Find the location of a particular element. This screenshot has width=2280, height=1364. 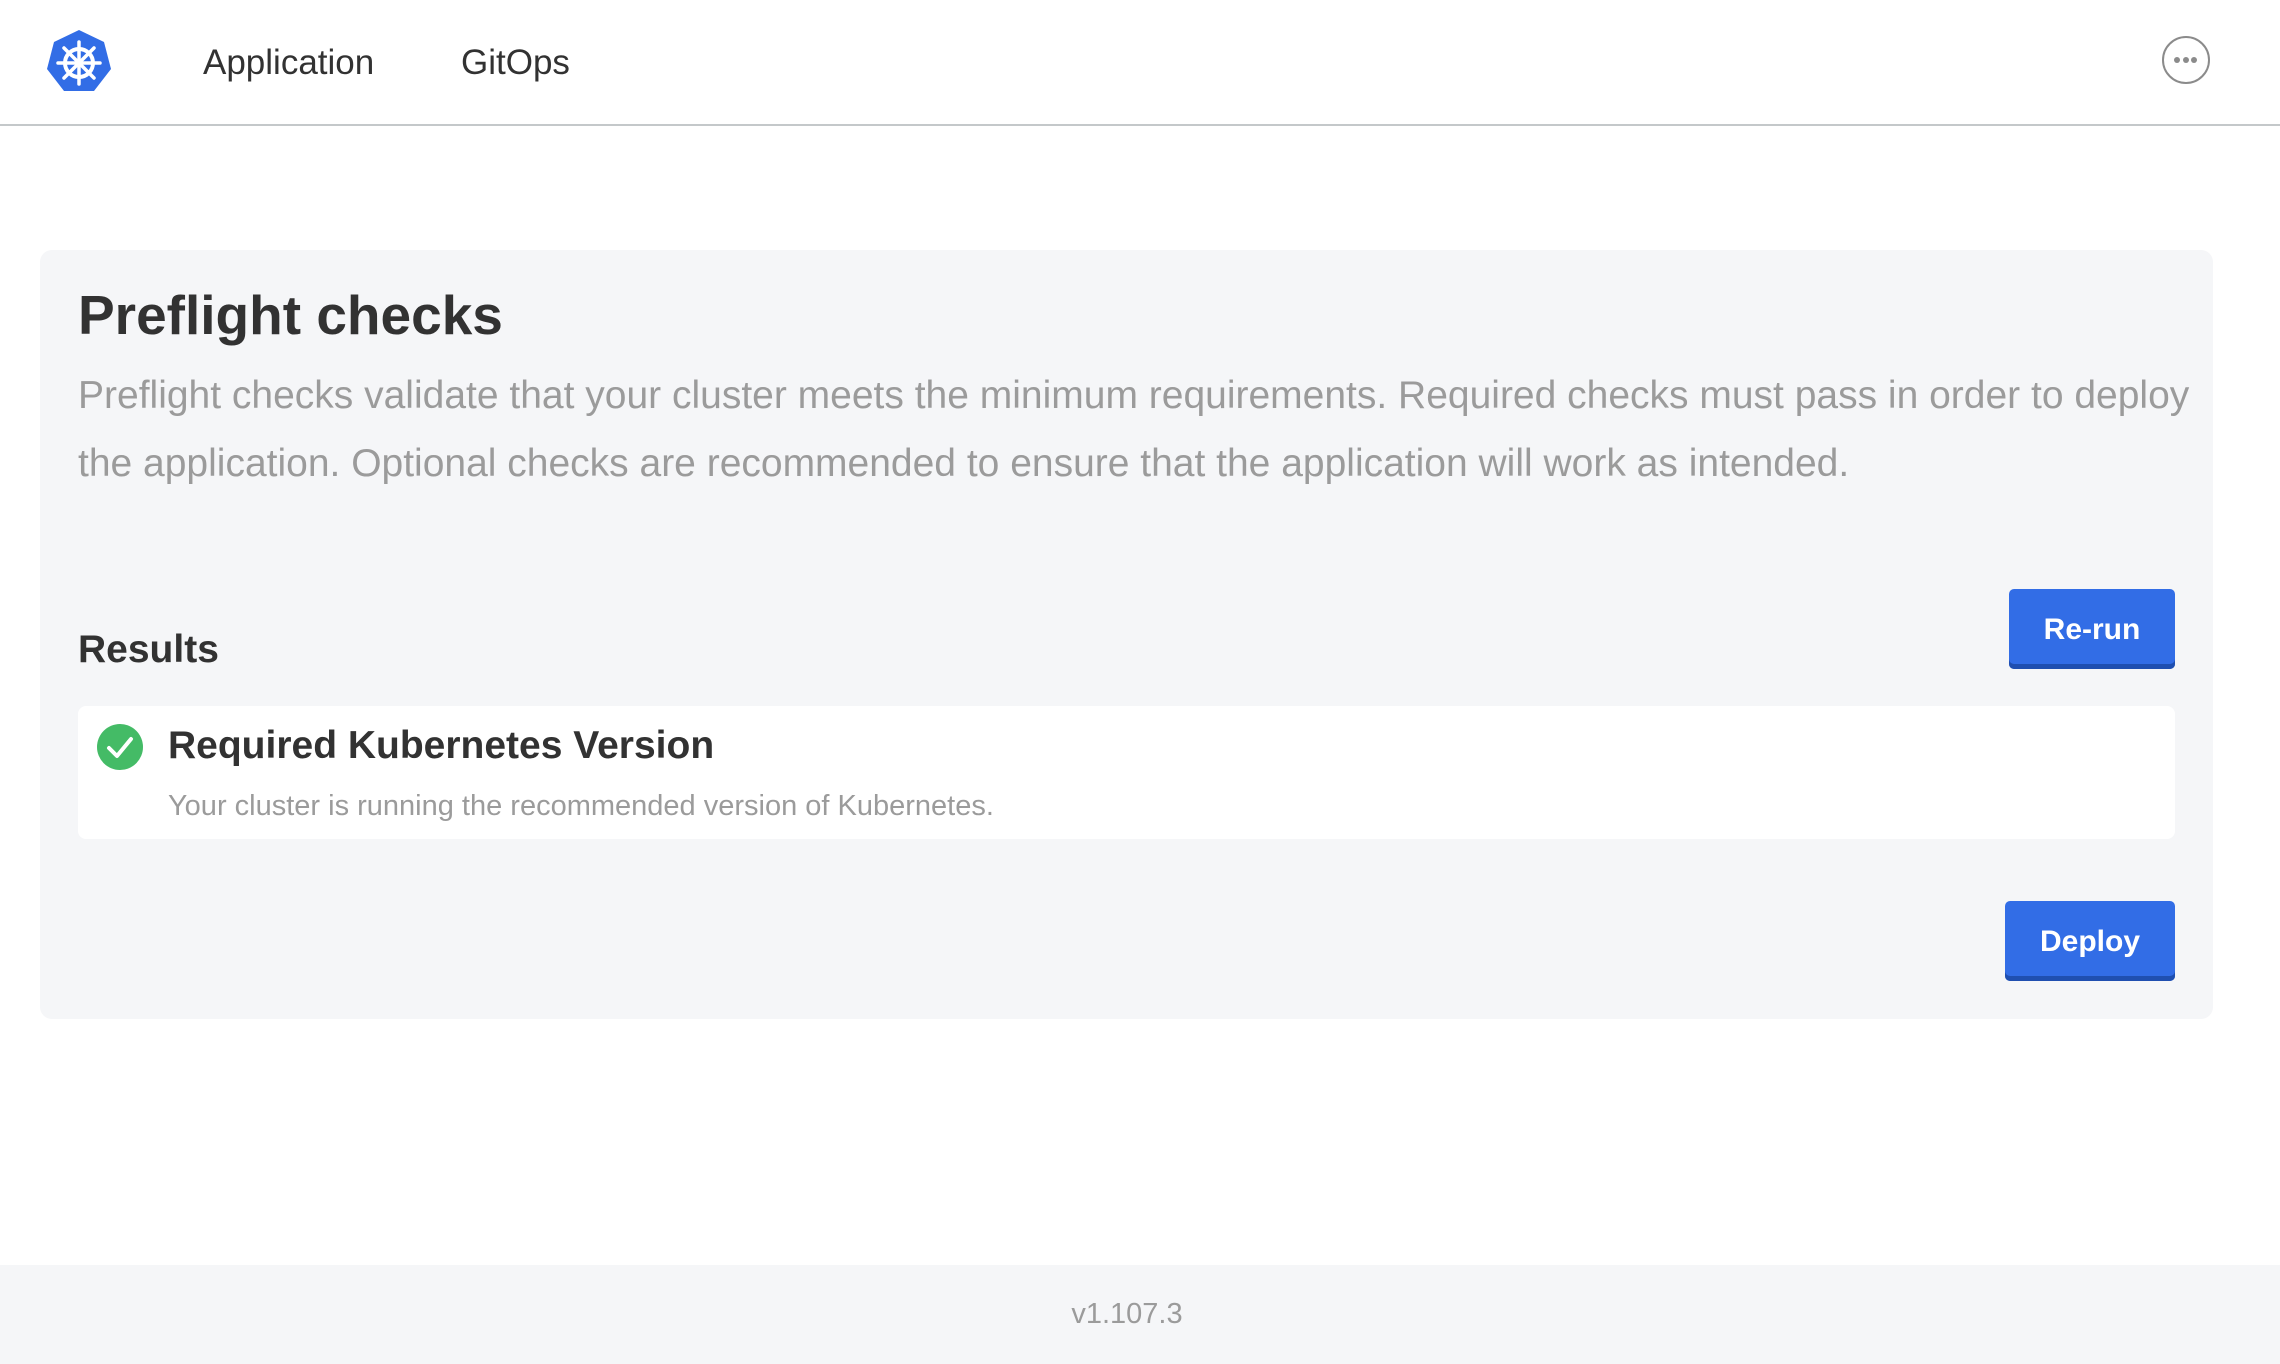

result-title: Required Kubernetes Version is located at coordinates (441, 745).